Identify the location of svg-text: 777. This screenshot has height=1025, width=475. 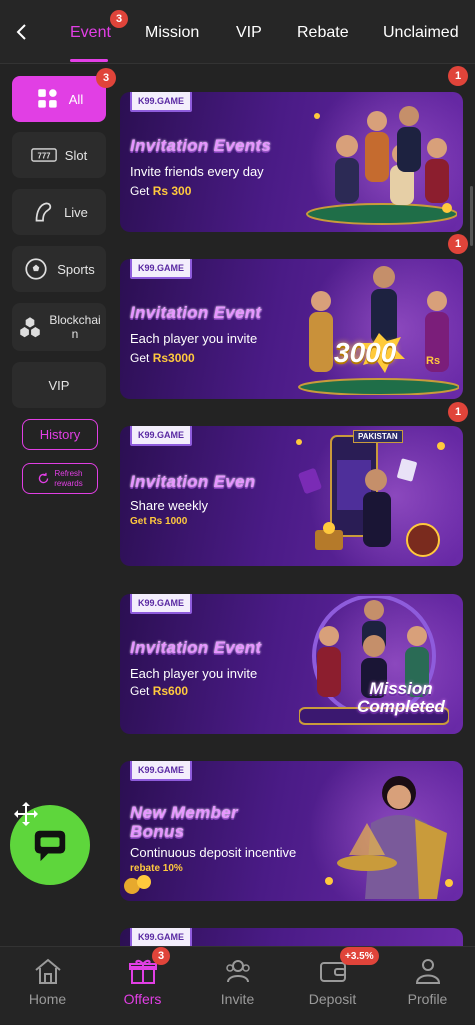
(43, 155).